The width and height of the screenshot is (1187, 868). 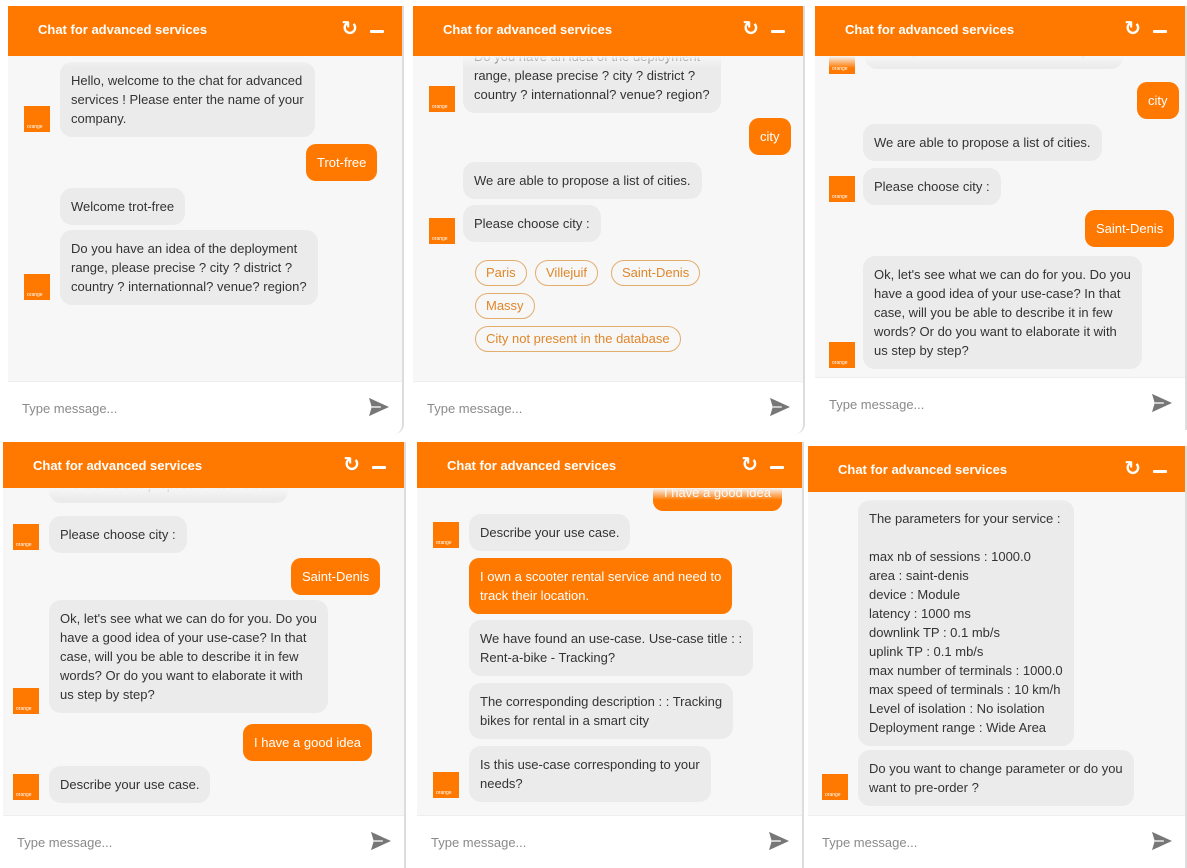 What do you see at coordinates (342, 162) in the screenshot?
I see `user-message: Trot-free` at bounding box center [342, 162].